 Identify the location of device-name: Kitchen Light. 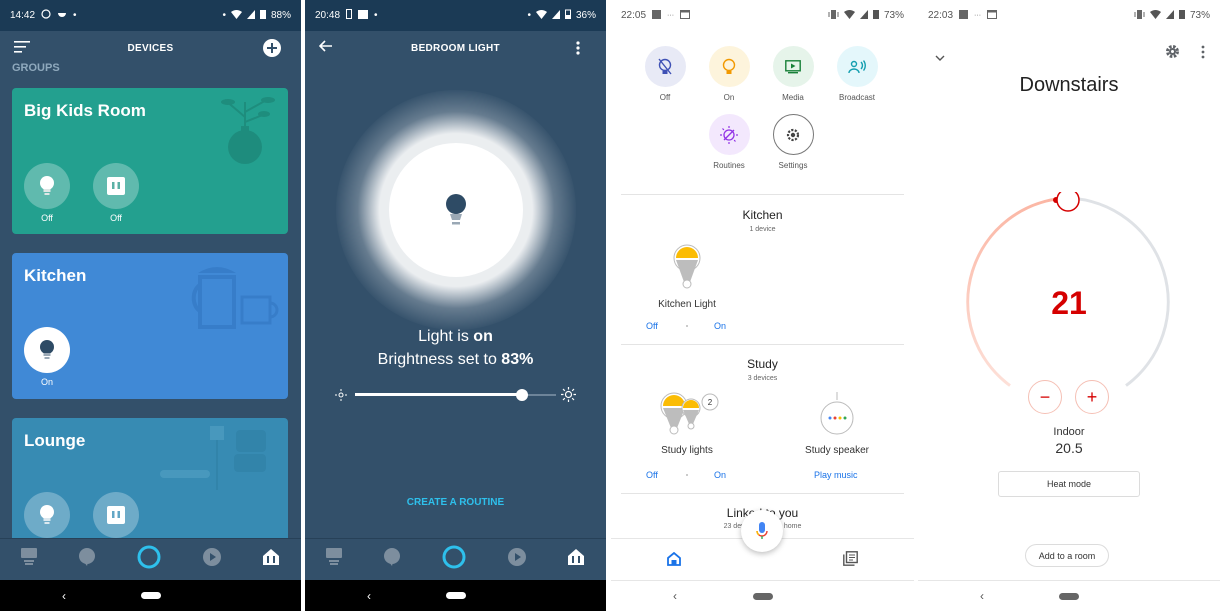
(687, 304).